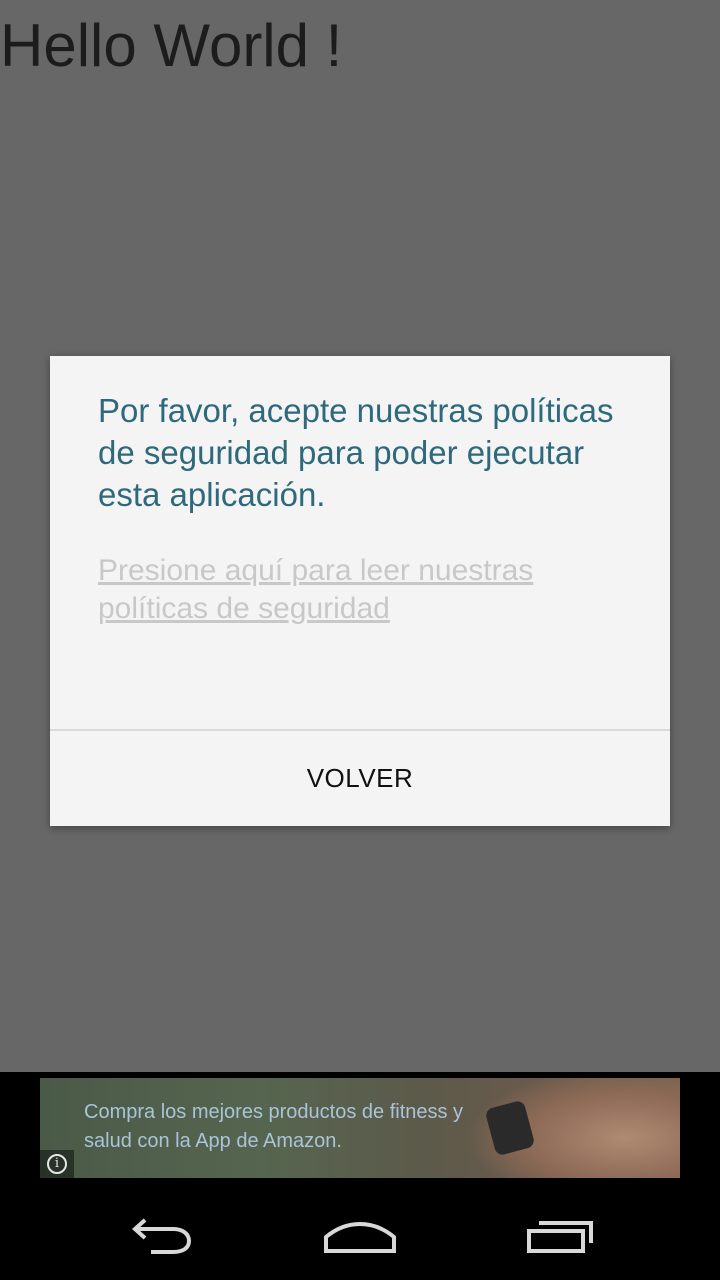 This screenshot has height=1280, width=720. I want to click on hello-text: Hello World !, so click(171, 45).